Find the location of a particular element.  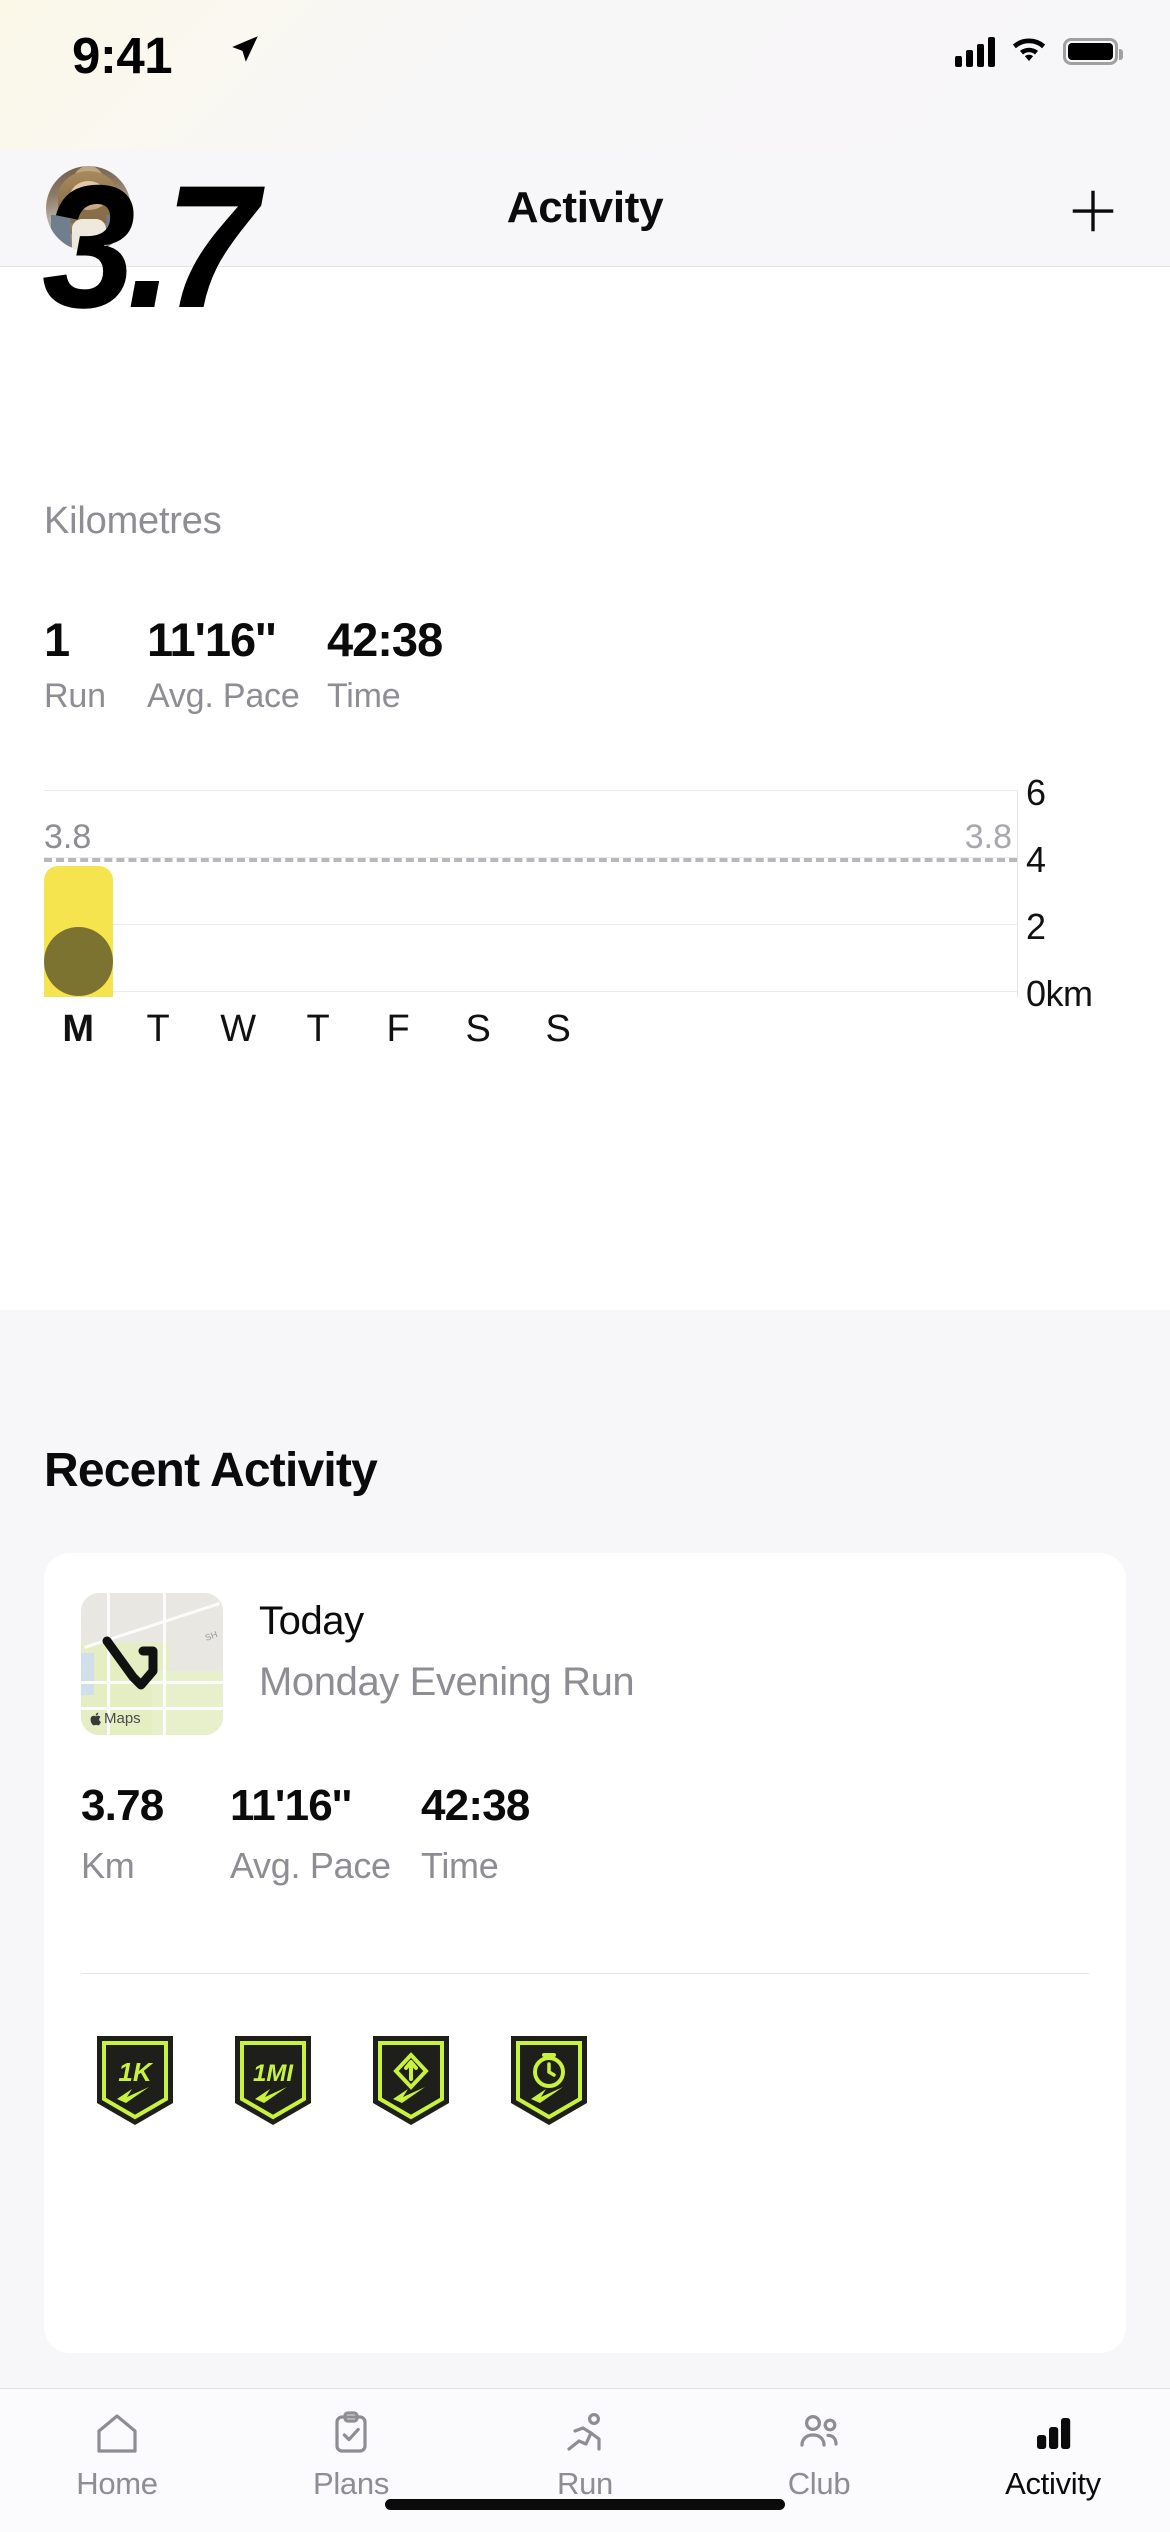

location-arrow-icon is located at coordinates (245, 51).